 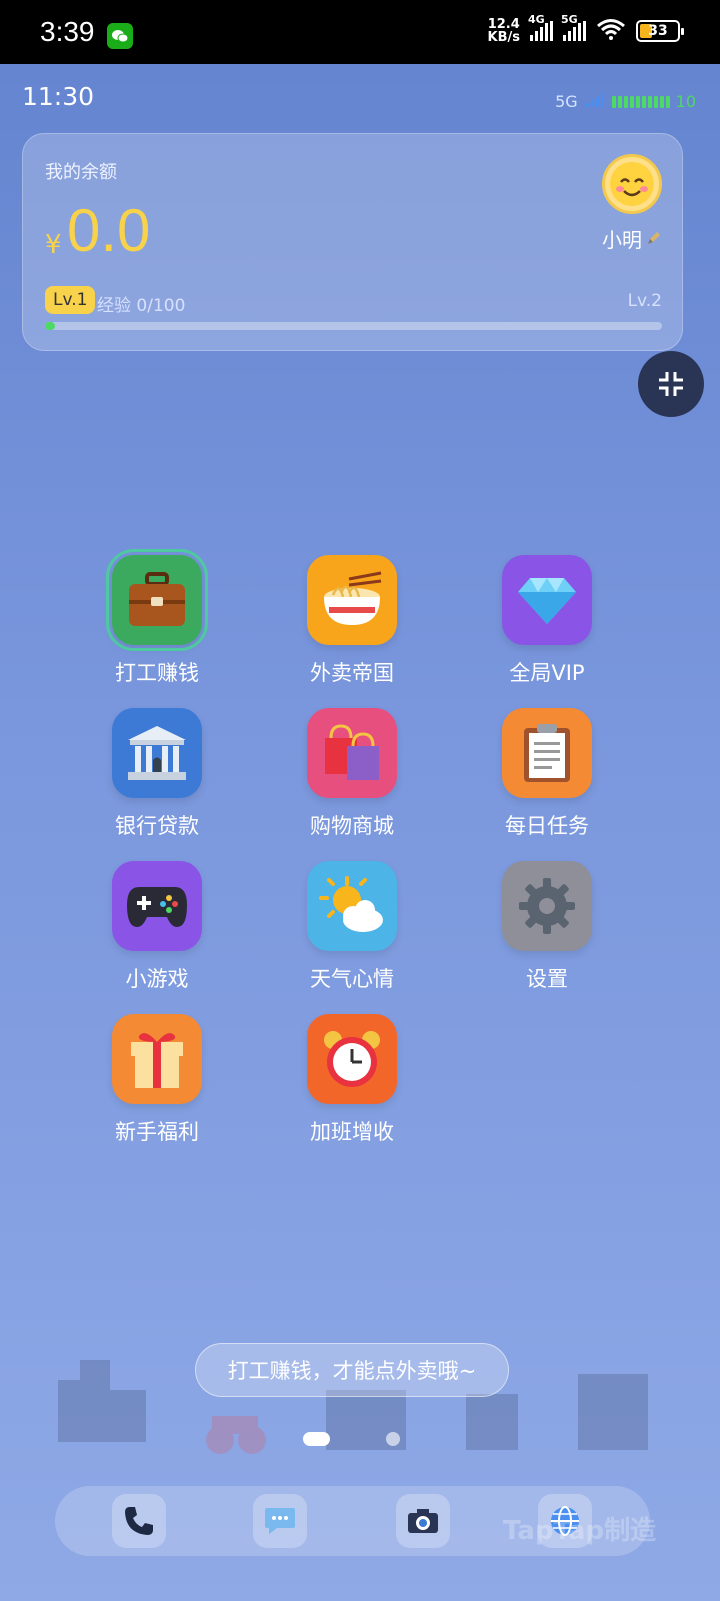 What do you see at coordinates (547, 600) in the screenshot?
I see `diamond-icon` at bounding box center [547, 600].